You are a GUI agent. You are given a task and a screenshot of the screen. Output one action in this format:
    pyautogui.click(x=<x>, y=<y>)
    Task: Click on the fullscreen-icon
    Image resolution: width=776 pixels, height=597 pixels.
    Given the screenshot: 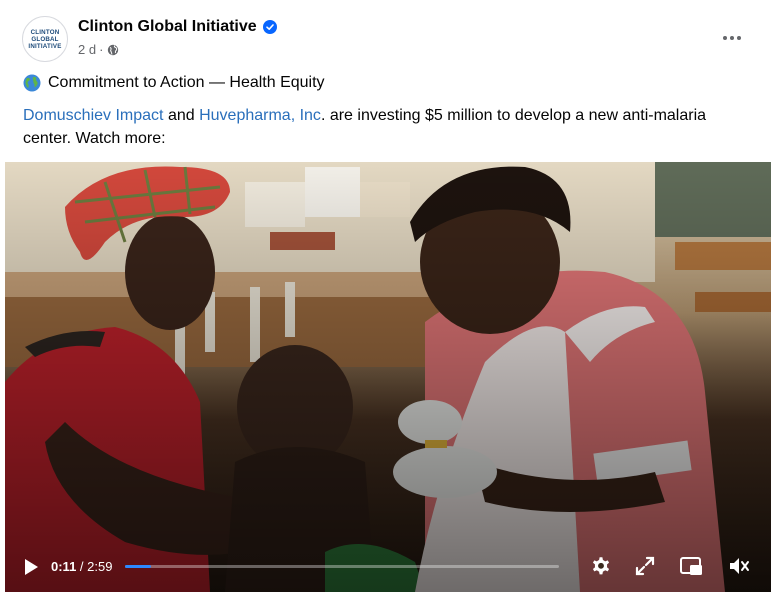 What is the action you would take?
    pyautogui.click(x=645, y=566)
    